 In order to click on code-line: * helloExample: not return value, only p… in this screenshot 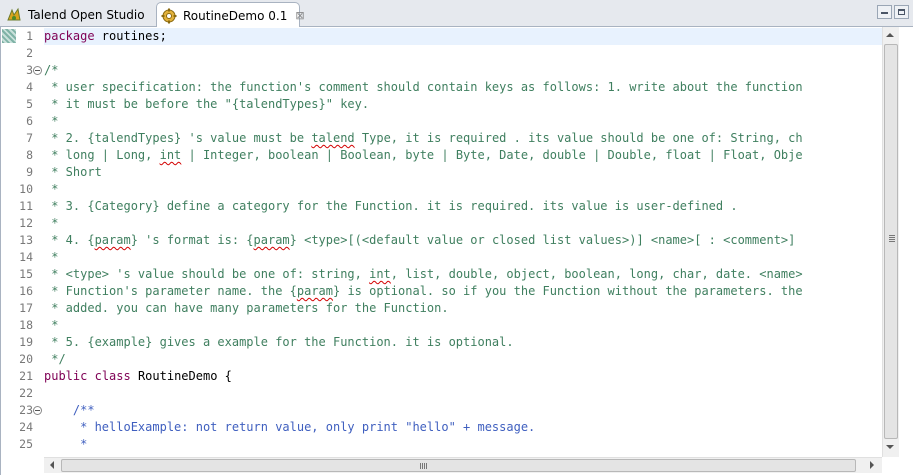, I will do `click(290, 427)`.